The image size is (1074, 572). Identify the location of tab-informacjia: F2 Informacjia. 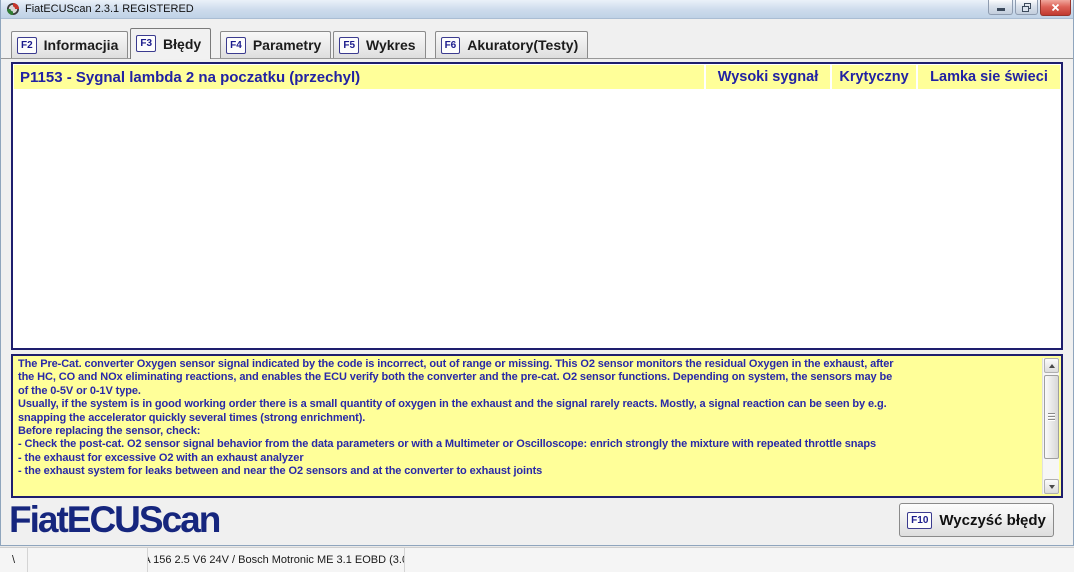
(70, 44).